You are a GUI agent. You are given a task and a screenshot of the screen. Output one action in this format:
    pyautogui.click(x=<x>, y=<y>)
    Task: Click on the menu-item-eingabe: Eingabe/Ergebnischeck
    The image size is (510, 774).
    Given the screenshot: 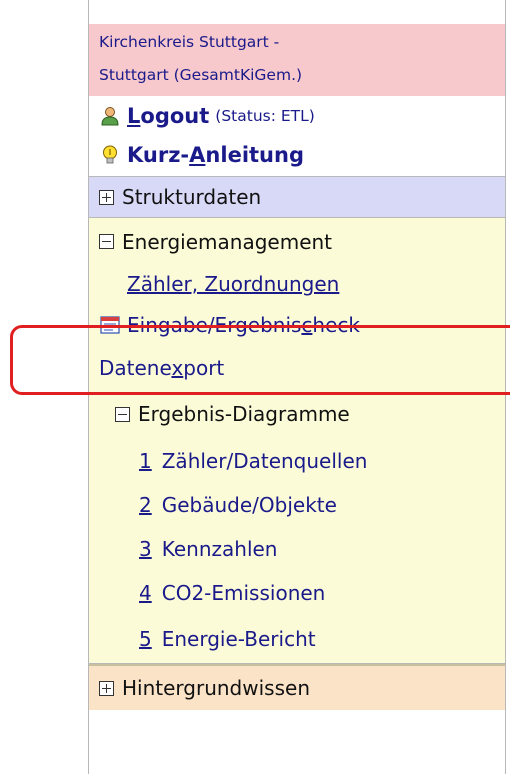 What is the action you would take?
    pyautogui.click(x=297, y=325)
    